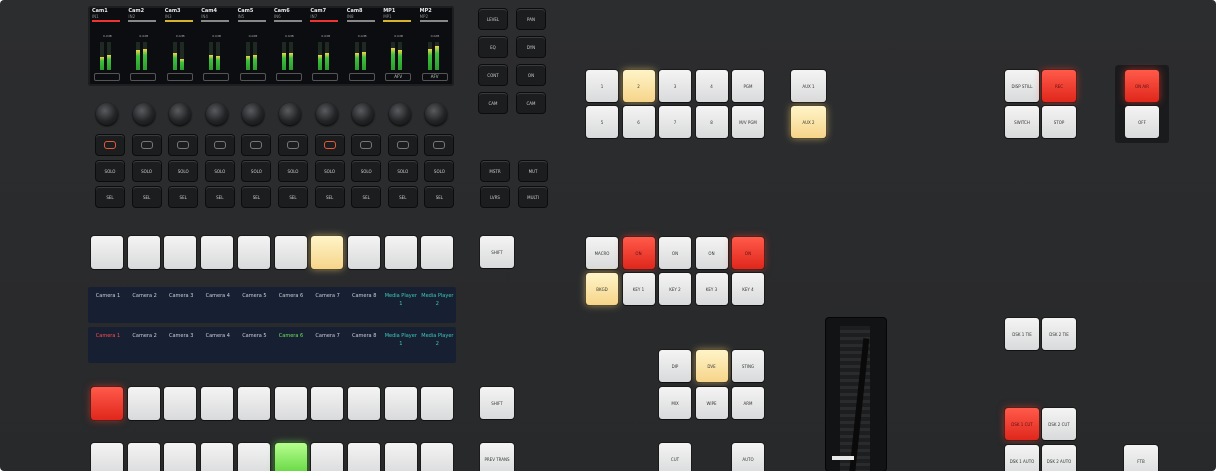  Describe the element at coordinates (1022, 334) in the screenshot. I see `dsk-tie-button: DSK 1 TIE` at that location.